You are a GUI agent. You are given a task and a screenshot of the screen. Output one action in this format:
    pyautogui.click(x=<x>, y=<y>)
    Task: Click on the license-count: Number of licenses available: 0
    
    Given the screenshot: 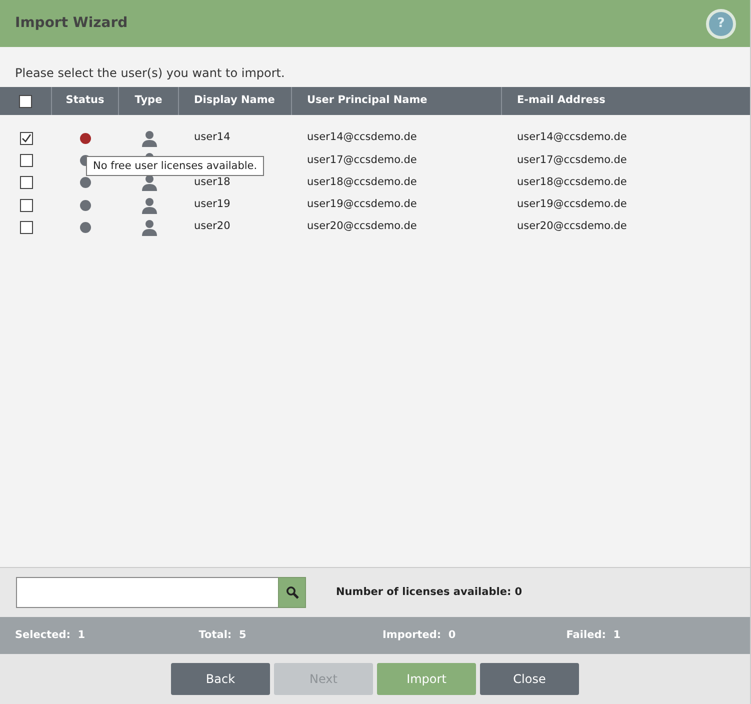 What is the action you would take?
    pyautogui.click(x=429, y=592)
    